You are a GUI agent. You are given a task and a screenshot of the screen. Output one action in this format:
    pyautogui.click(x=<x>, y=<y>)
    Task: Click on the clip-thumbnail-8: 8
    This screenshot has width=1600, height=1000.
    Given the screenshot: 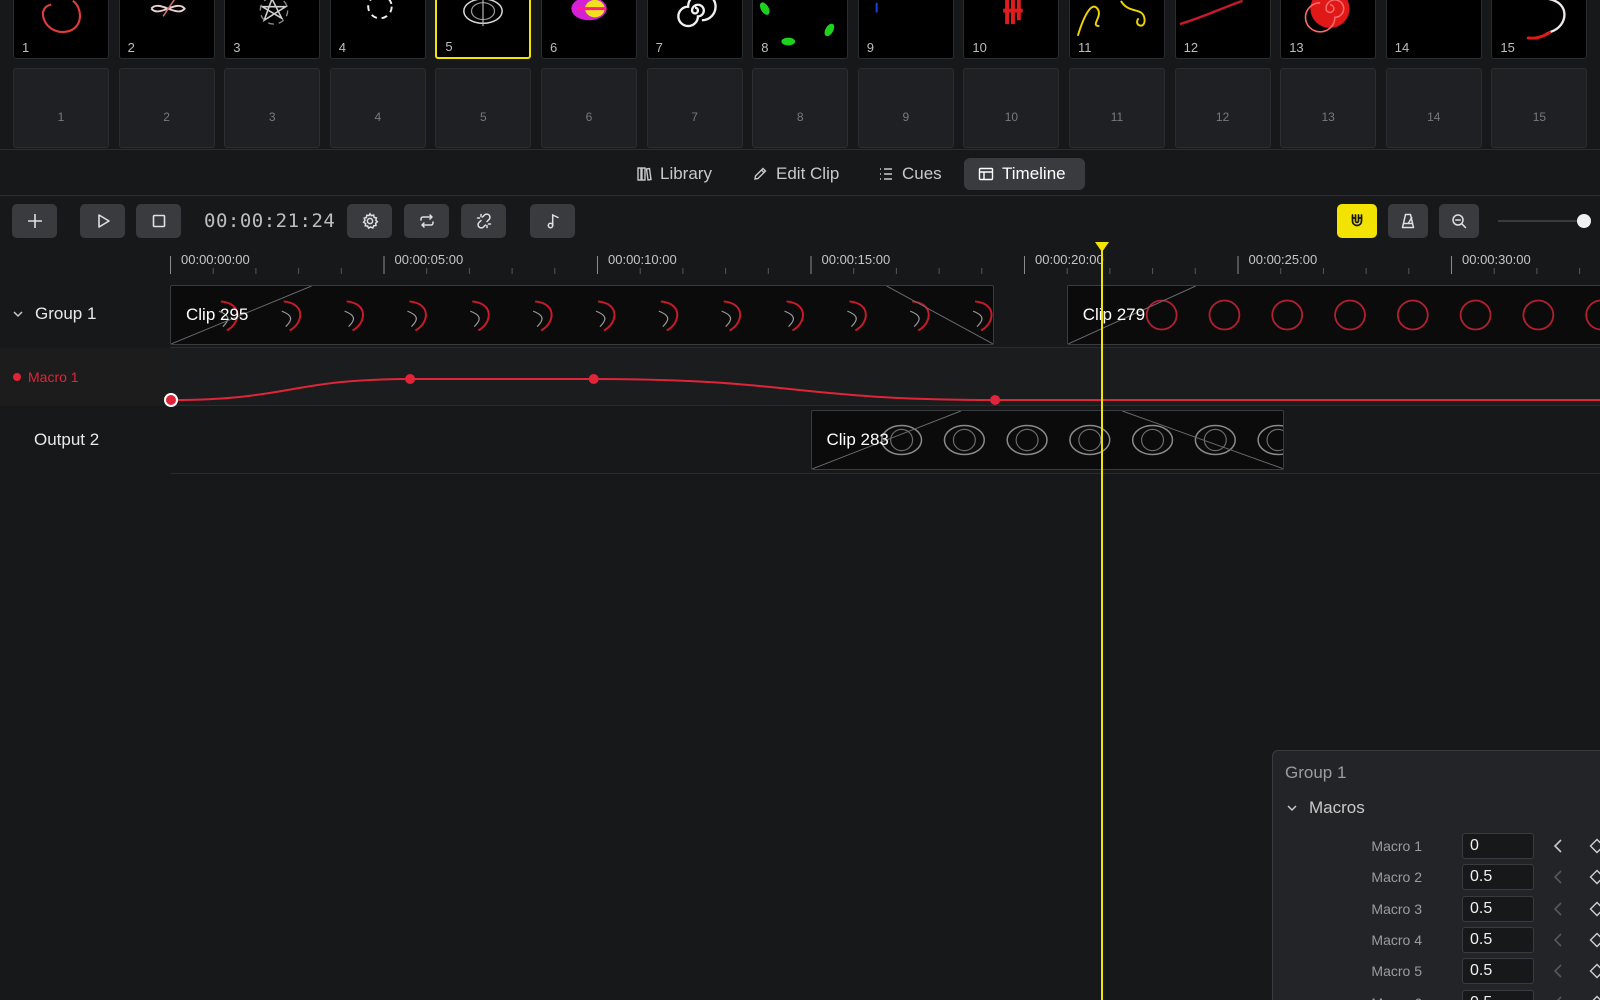 What is the action you would take?
    pyautogui.click(x=800, y=29)
    